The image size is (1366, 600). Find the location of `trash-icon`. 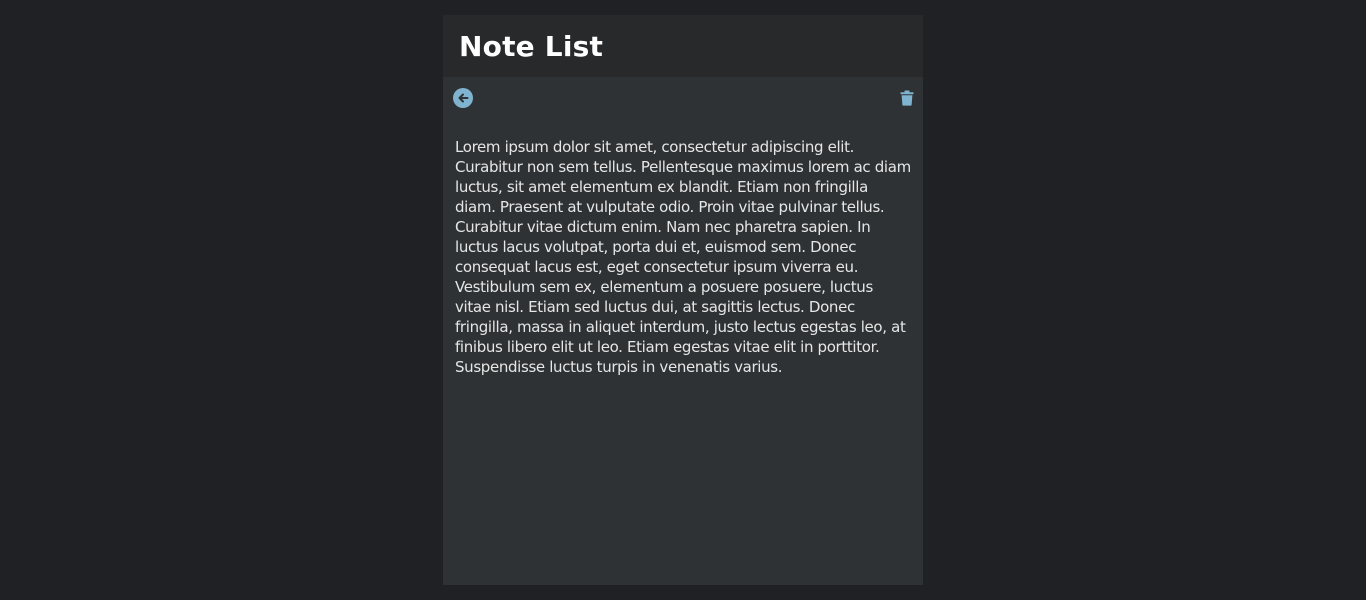

trash-icon is located at coordinates (907, 98).